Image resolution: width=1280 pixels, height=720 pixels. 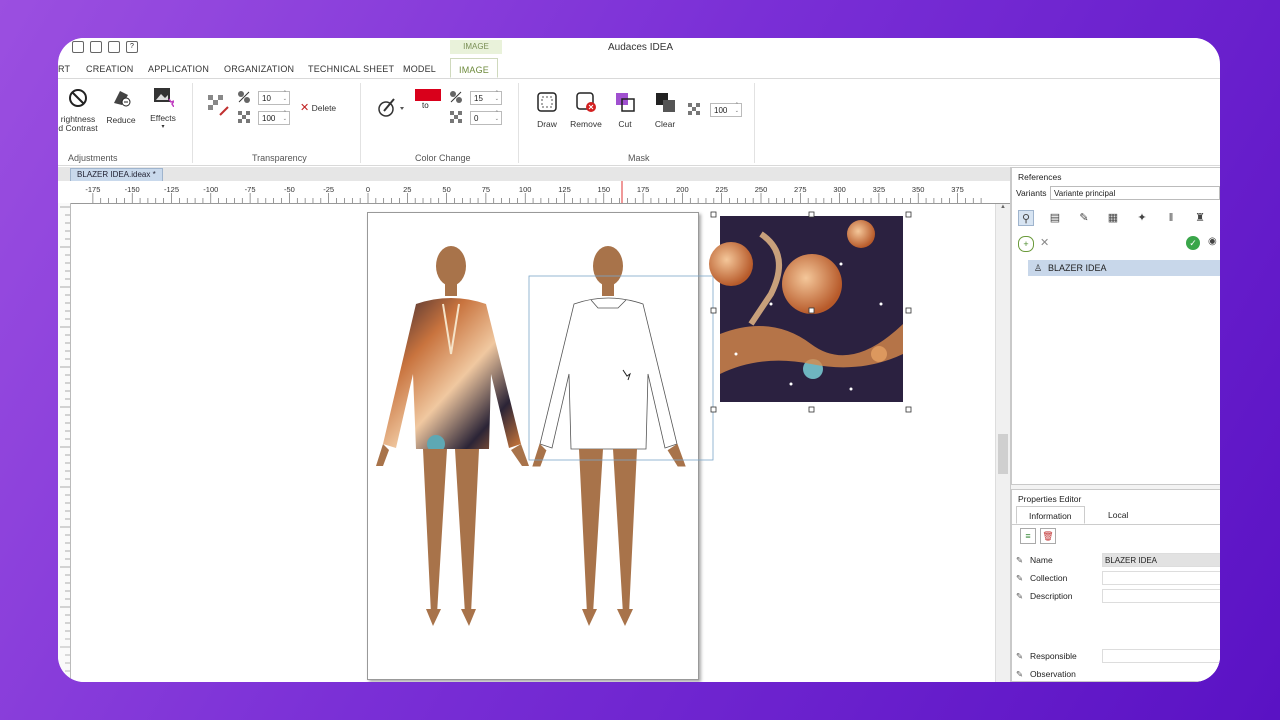 I want to click on reduce-button: Reduce, so click(x=121, y=106).